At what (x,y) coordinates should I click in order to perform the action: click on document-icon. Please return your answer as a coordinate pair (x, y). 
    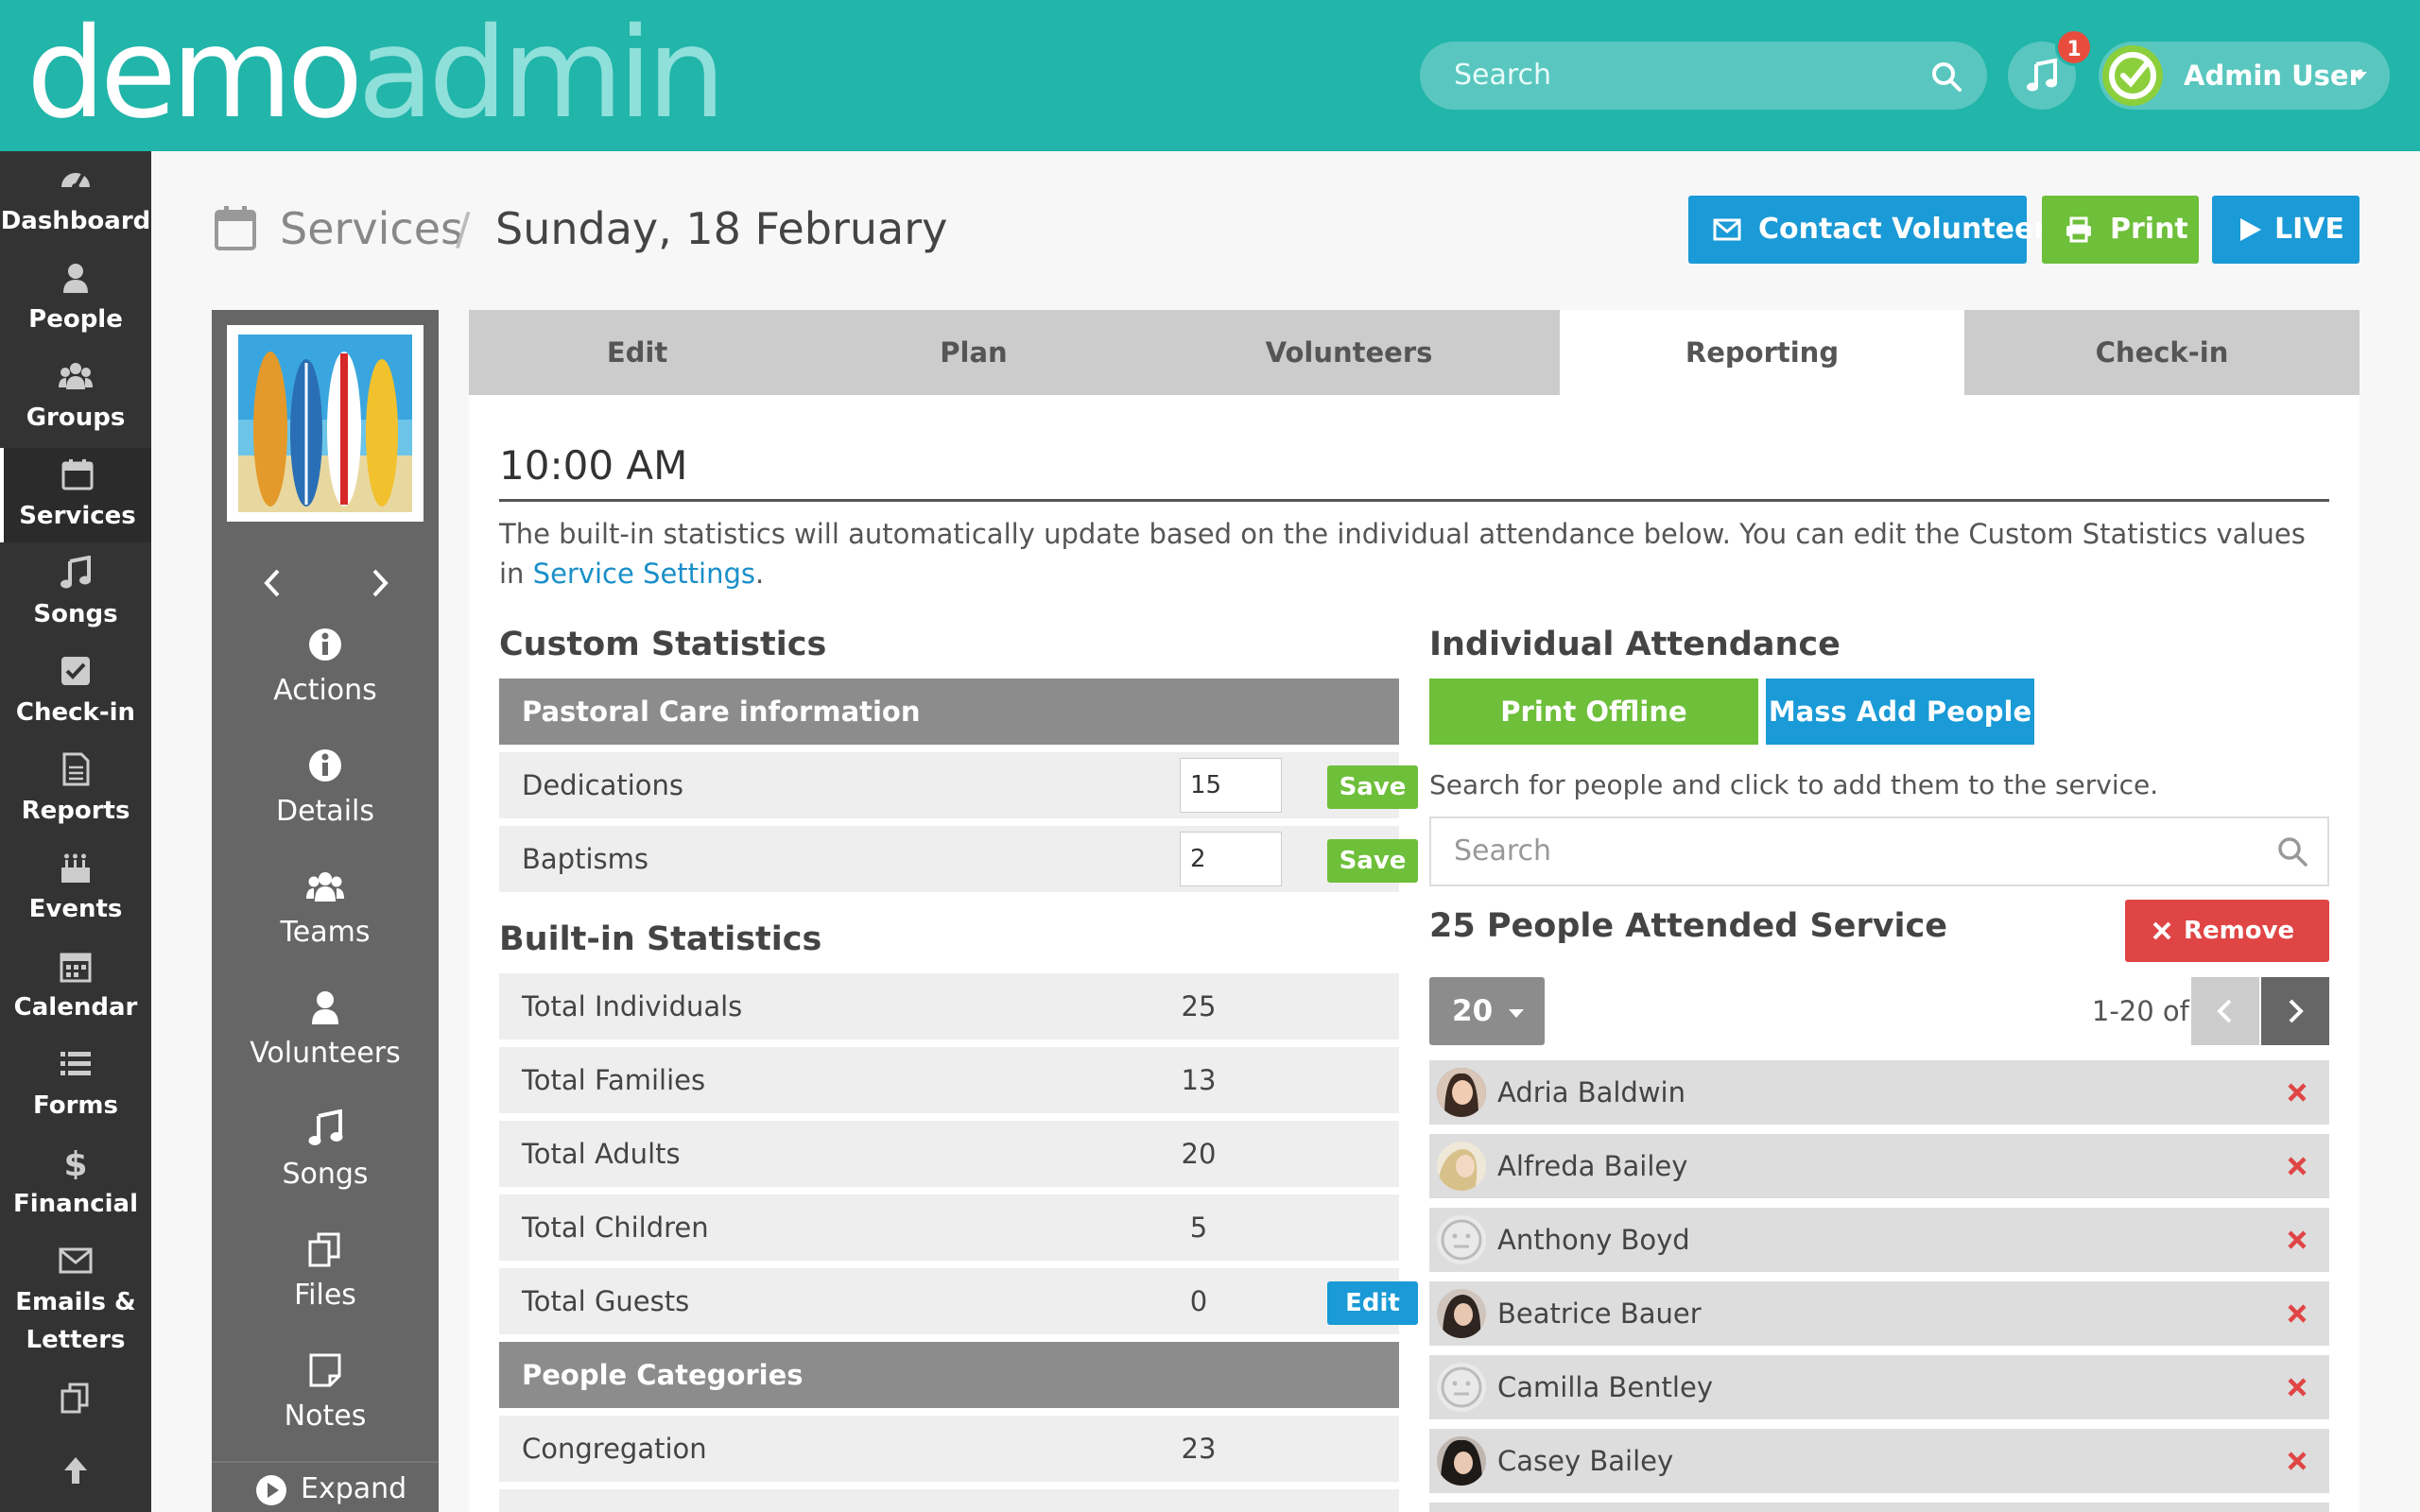
    Looking at the image, I should click on (76, 769).